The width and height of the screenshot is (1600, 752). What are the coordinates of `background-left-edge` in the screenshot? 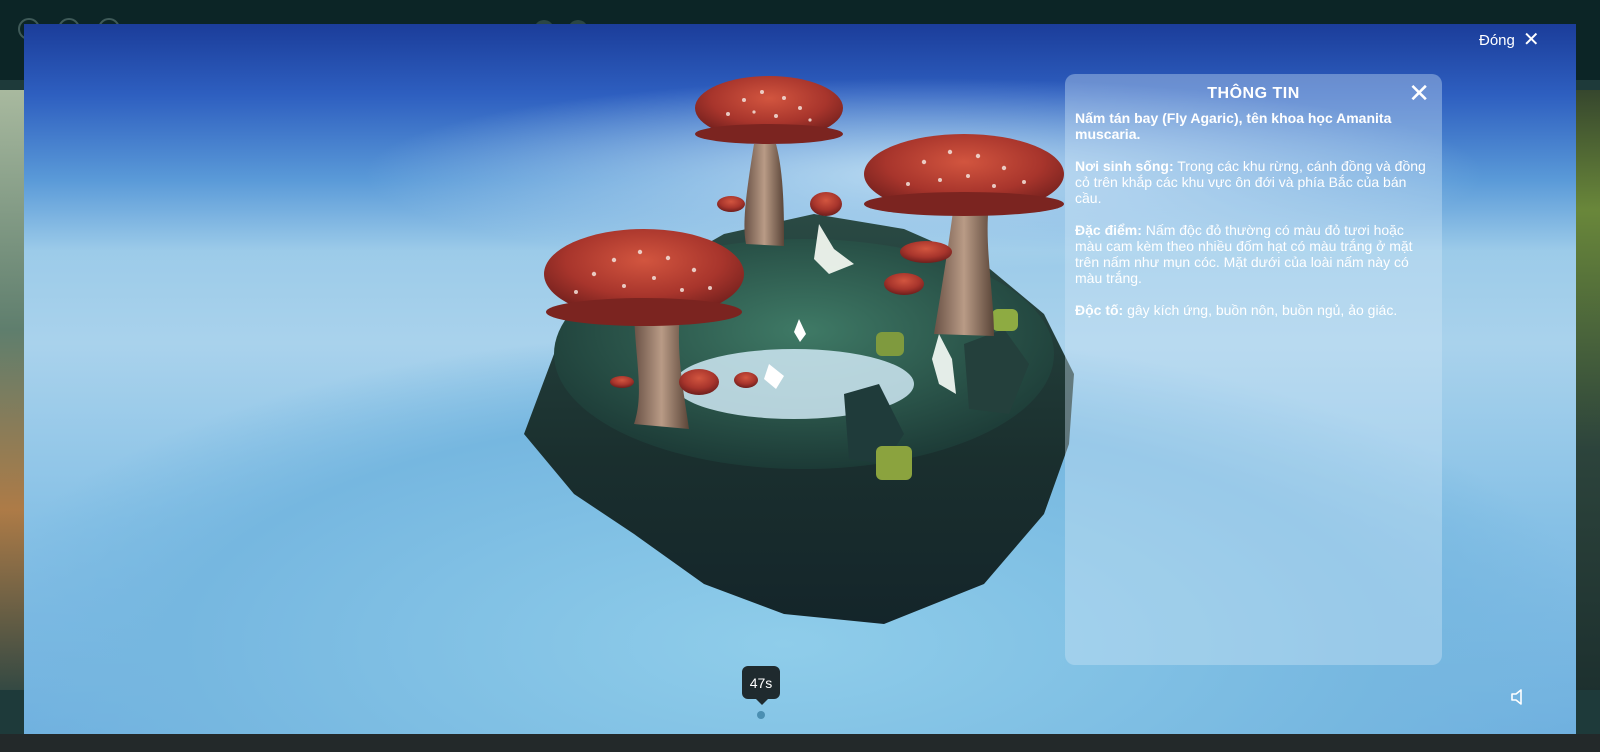 It's located at (12, 390).